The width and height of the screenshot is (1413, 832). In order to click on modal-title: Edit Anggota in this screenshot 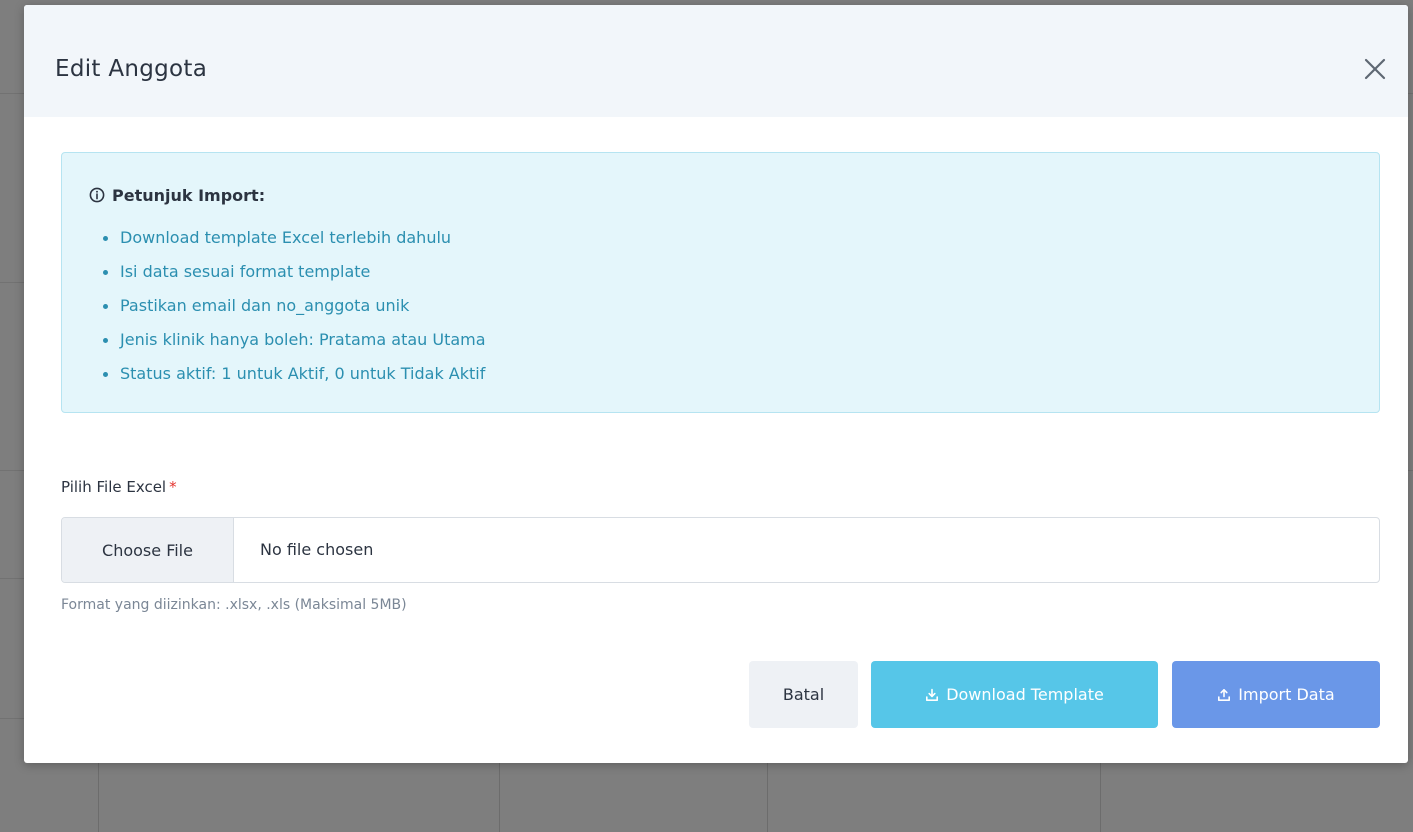, I will do `click(131, 69)`.